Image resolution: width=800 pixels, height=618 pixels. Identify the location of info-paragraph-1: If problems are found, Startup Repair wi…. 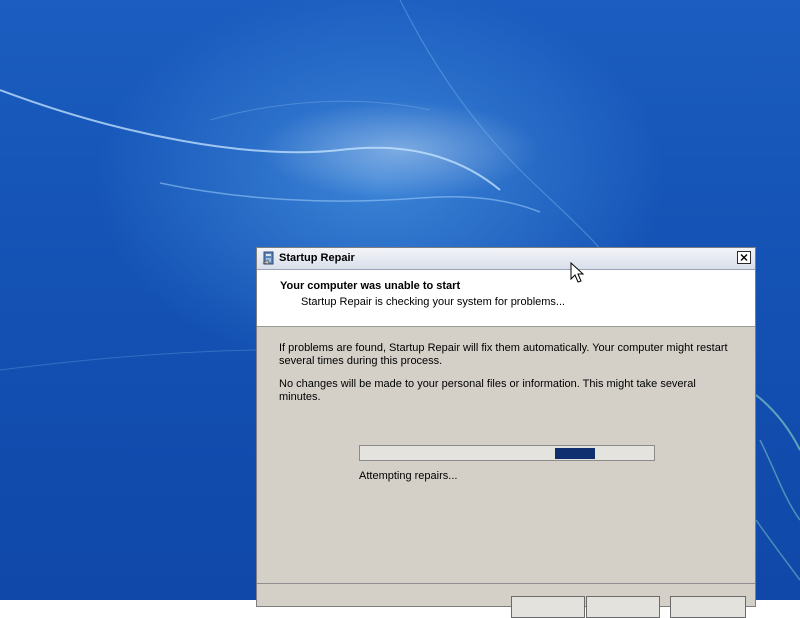
(503, 354).